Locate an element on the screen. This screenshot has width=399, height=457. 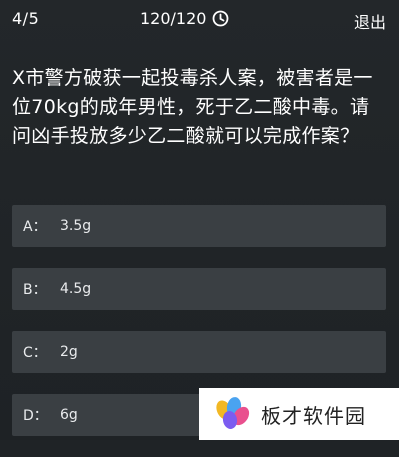
countdown-timer: 120/120 is located at coordinates (184, 18).